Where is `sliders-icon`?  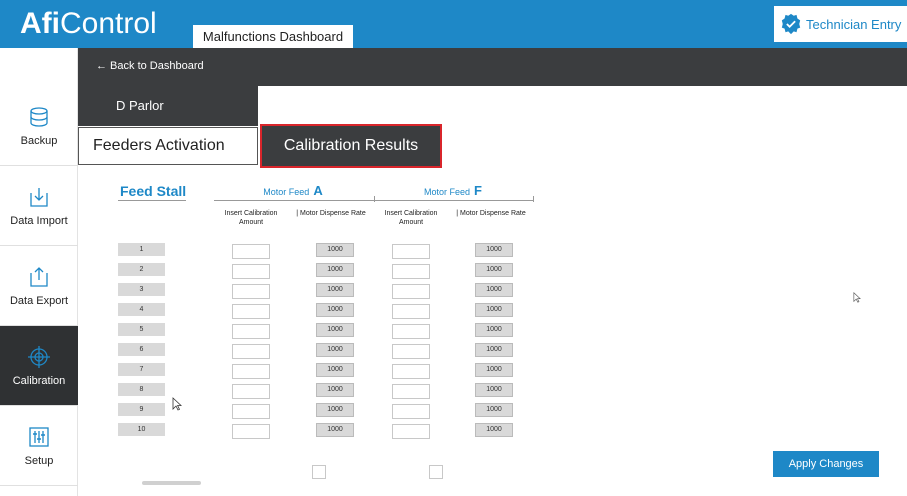
sliders-icon is located at coordinates (39, 436).